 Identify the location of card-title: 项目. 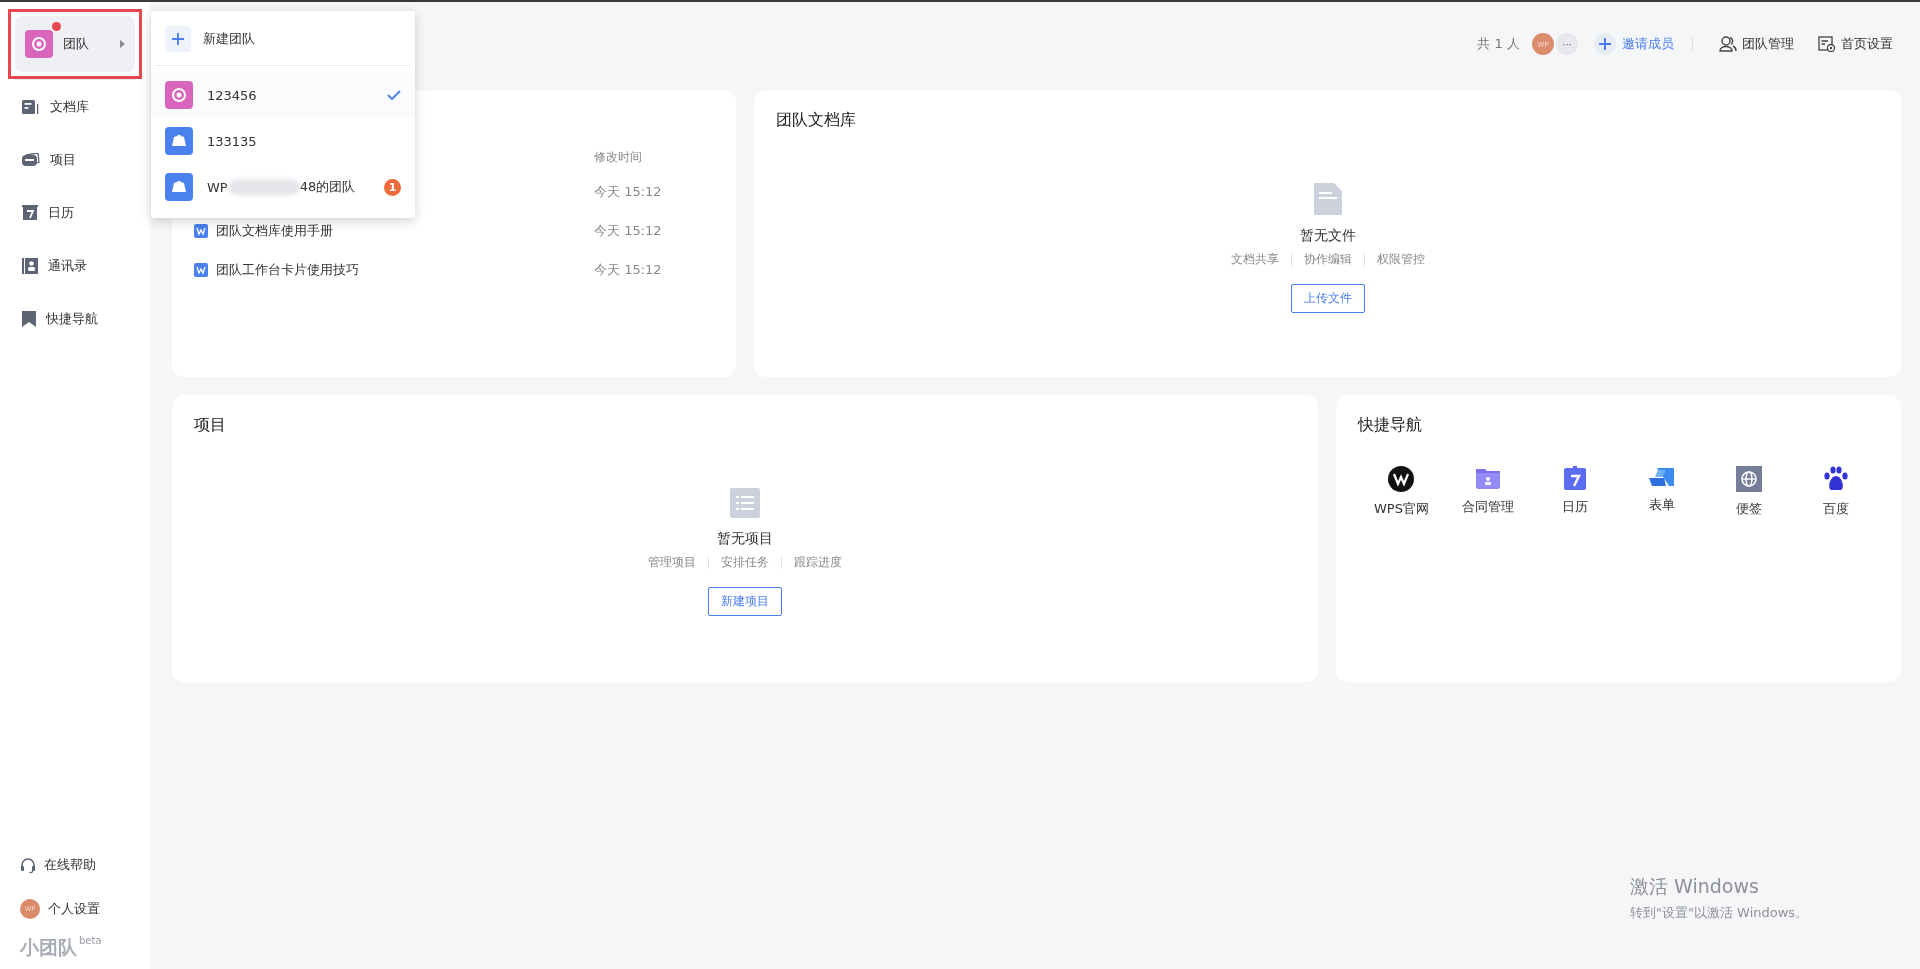
(210, 425).